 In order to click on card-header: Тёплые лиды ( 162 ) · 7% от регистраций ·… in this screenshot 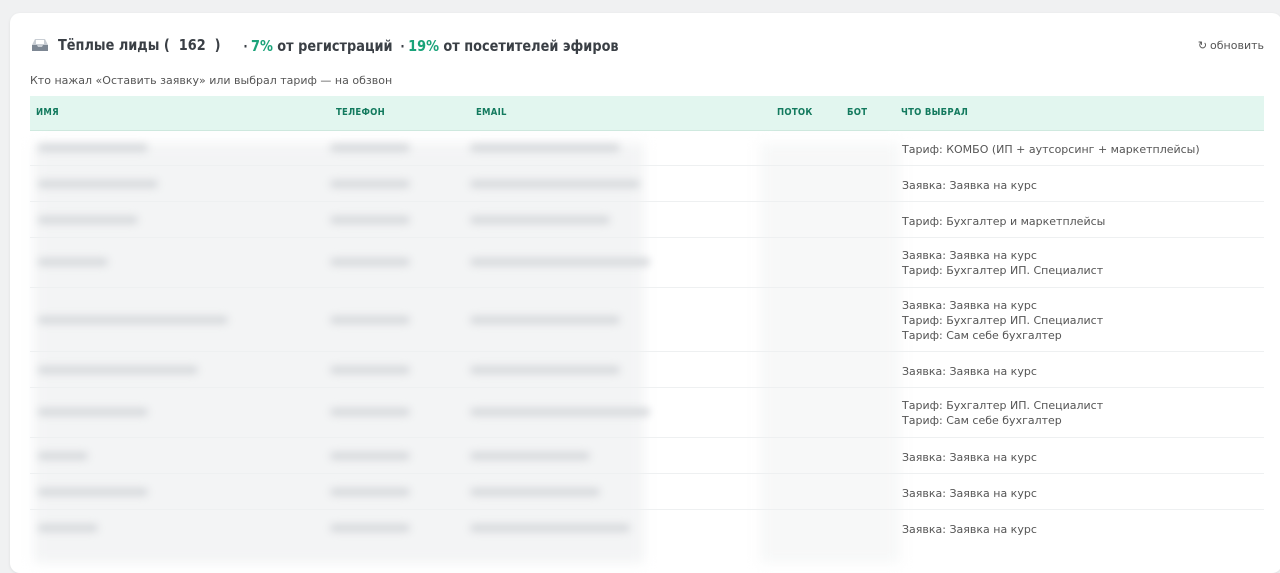, I will do `click(355, 45)`.